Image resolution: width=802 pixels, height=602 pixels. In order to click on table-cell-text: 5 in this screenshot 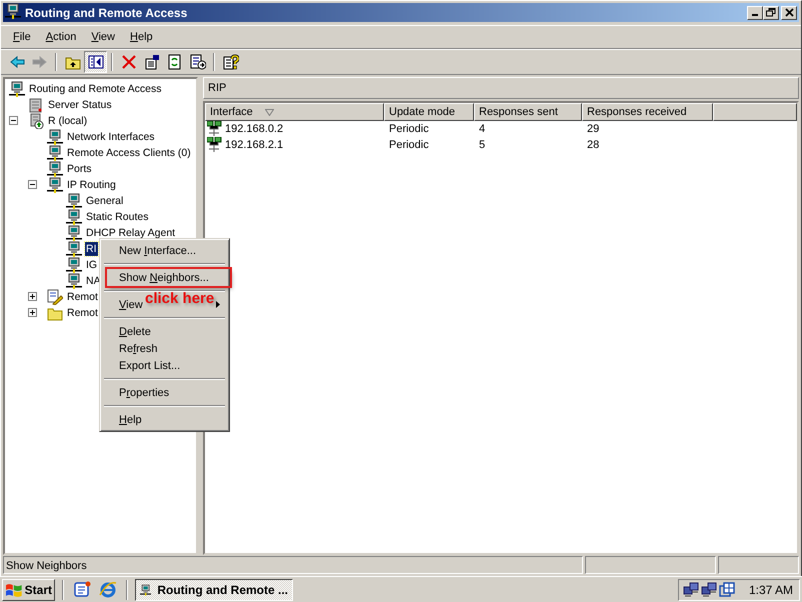, I will do `click(482, 145)`.